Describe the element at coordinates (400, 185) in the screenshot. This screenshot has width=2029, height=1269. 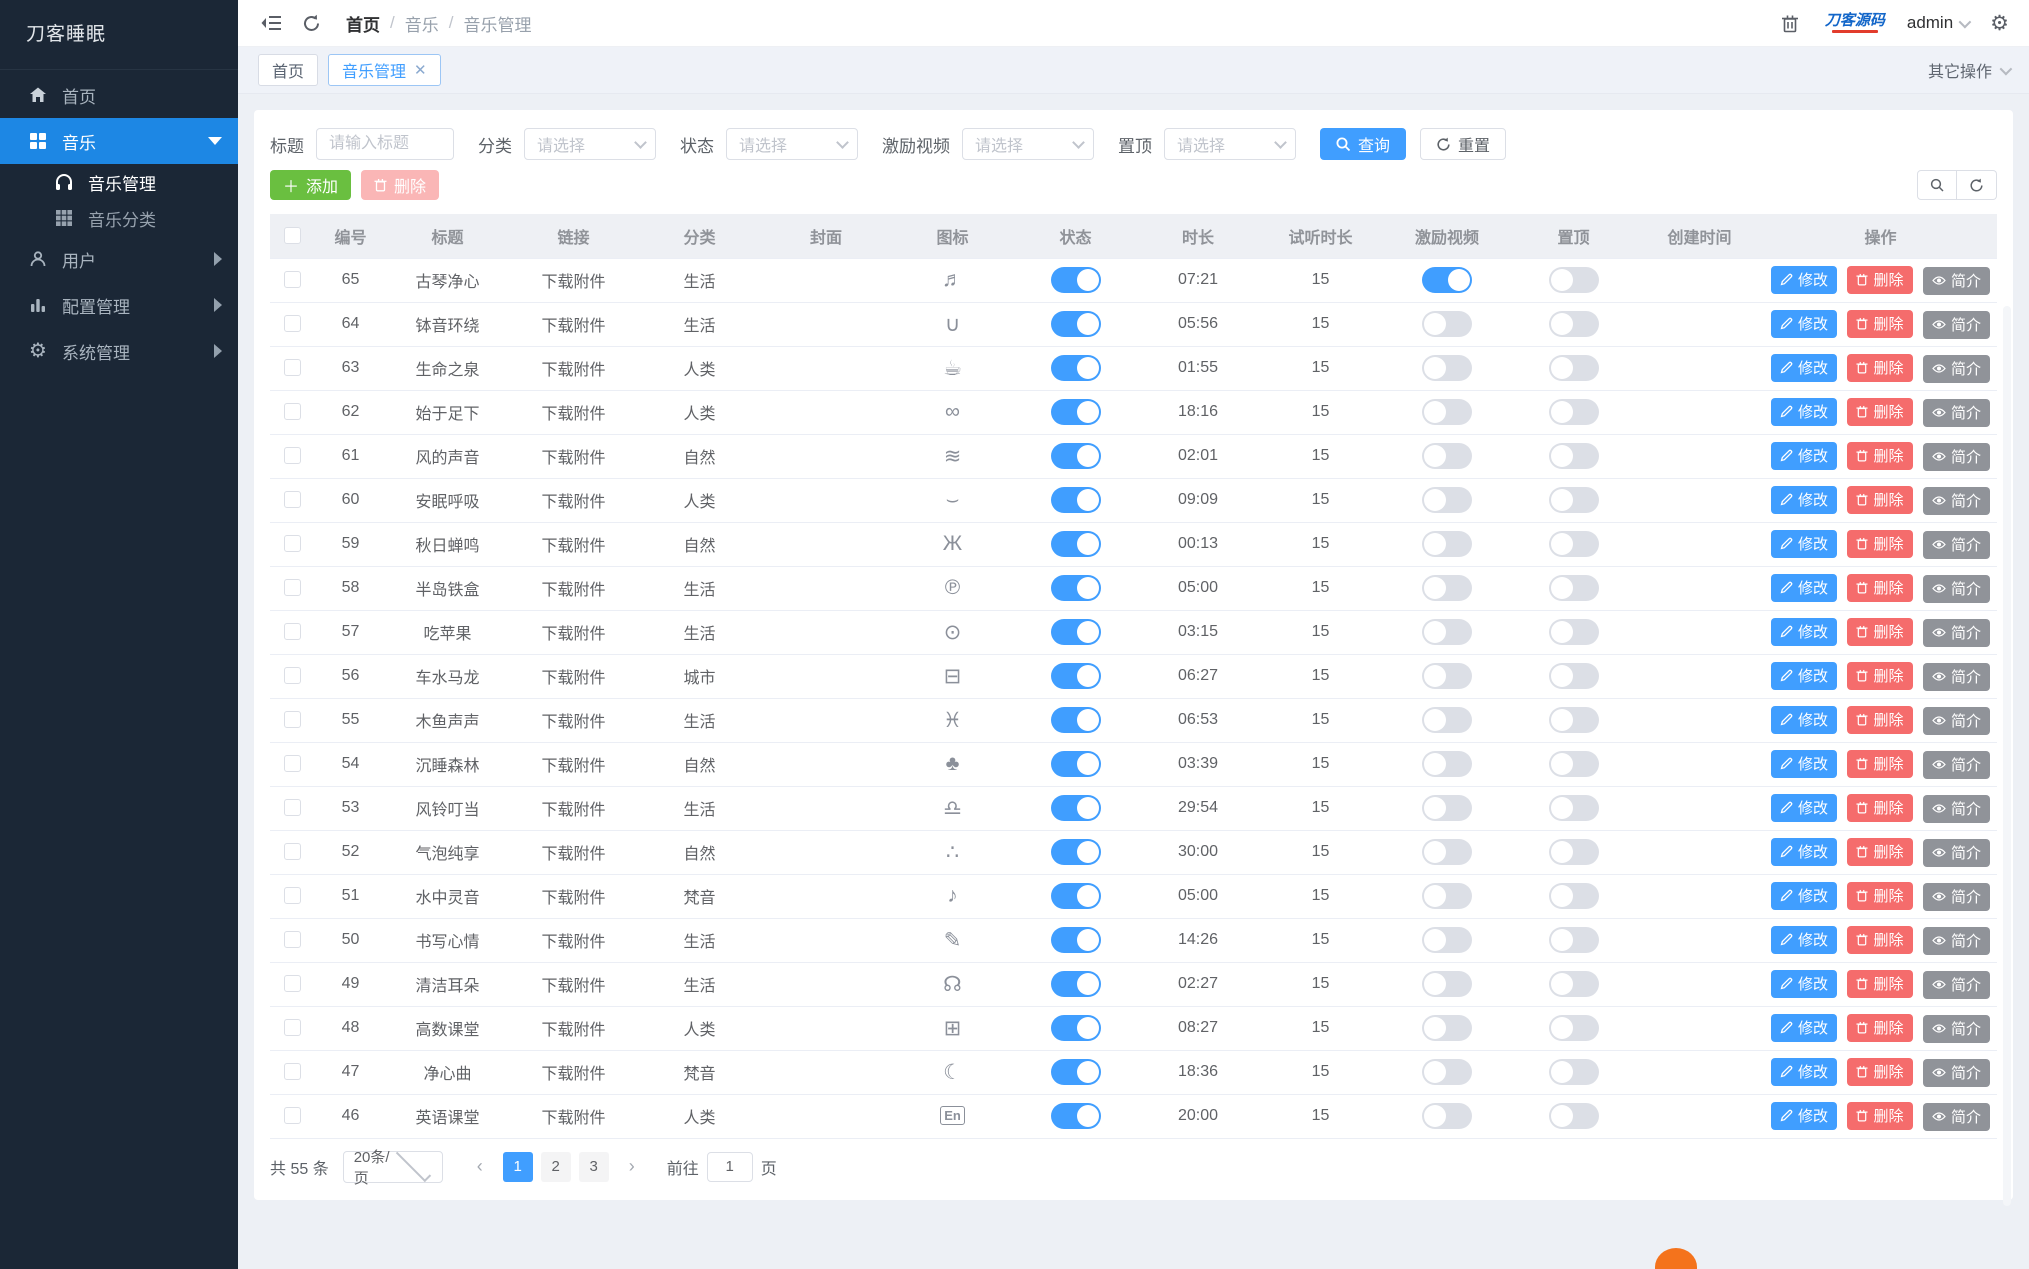
I see `bulk-delete-button: 删除` at that location.